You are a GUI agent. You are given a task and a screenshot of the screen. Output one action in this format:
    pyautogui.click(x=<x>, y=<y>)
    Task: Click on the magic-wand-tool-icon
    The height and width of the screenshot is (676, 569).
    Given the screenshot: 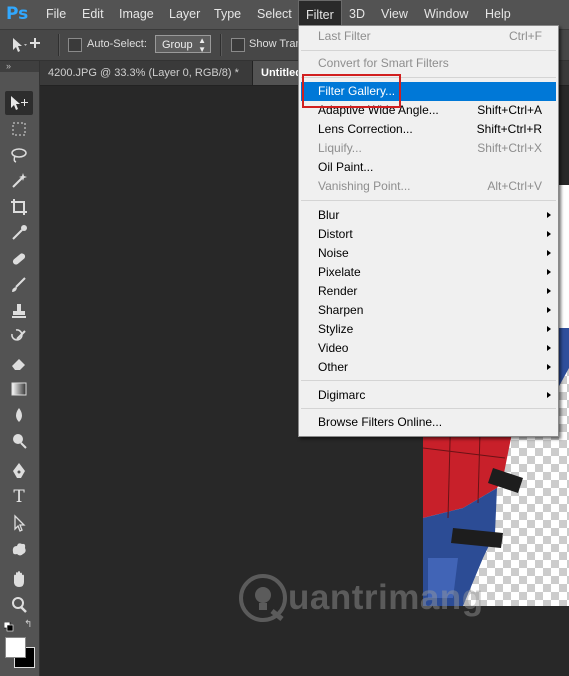 What is the action you would take?
    pyautogui.click(x=19, y=181)
    